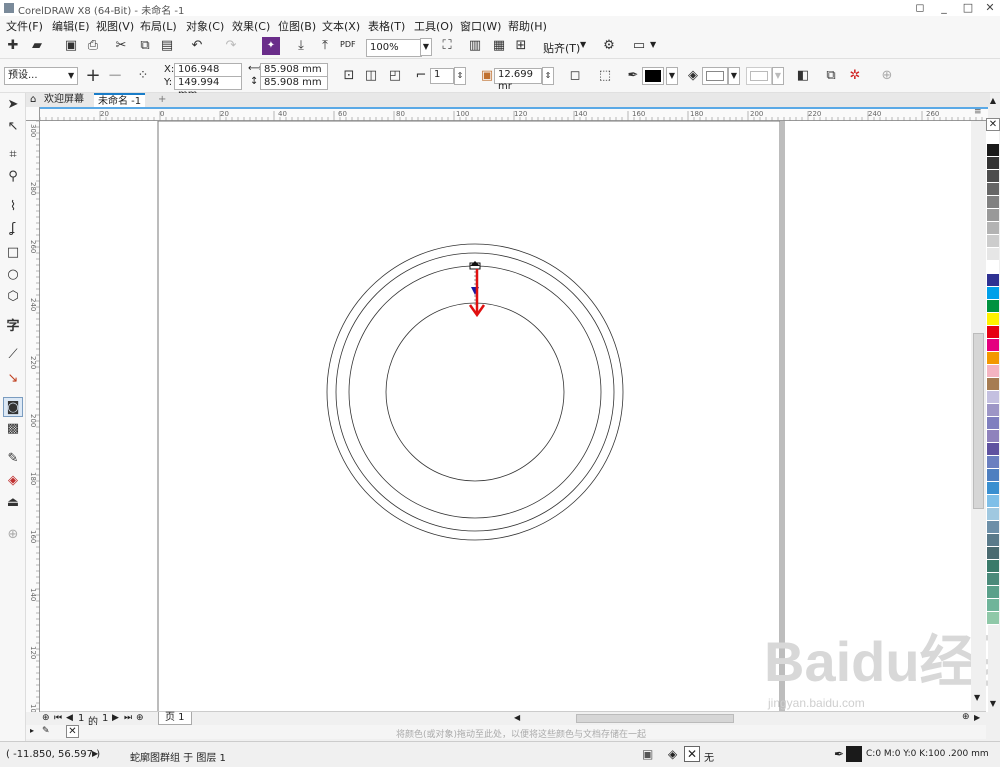 This screenshot has width=1000, height=767. Describe the element at coordinates (115, 718) in the screenshot. I see `next-page-icon: ▶` at that location.